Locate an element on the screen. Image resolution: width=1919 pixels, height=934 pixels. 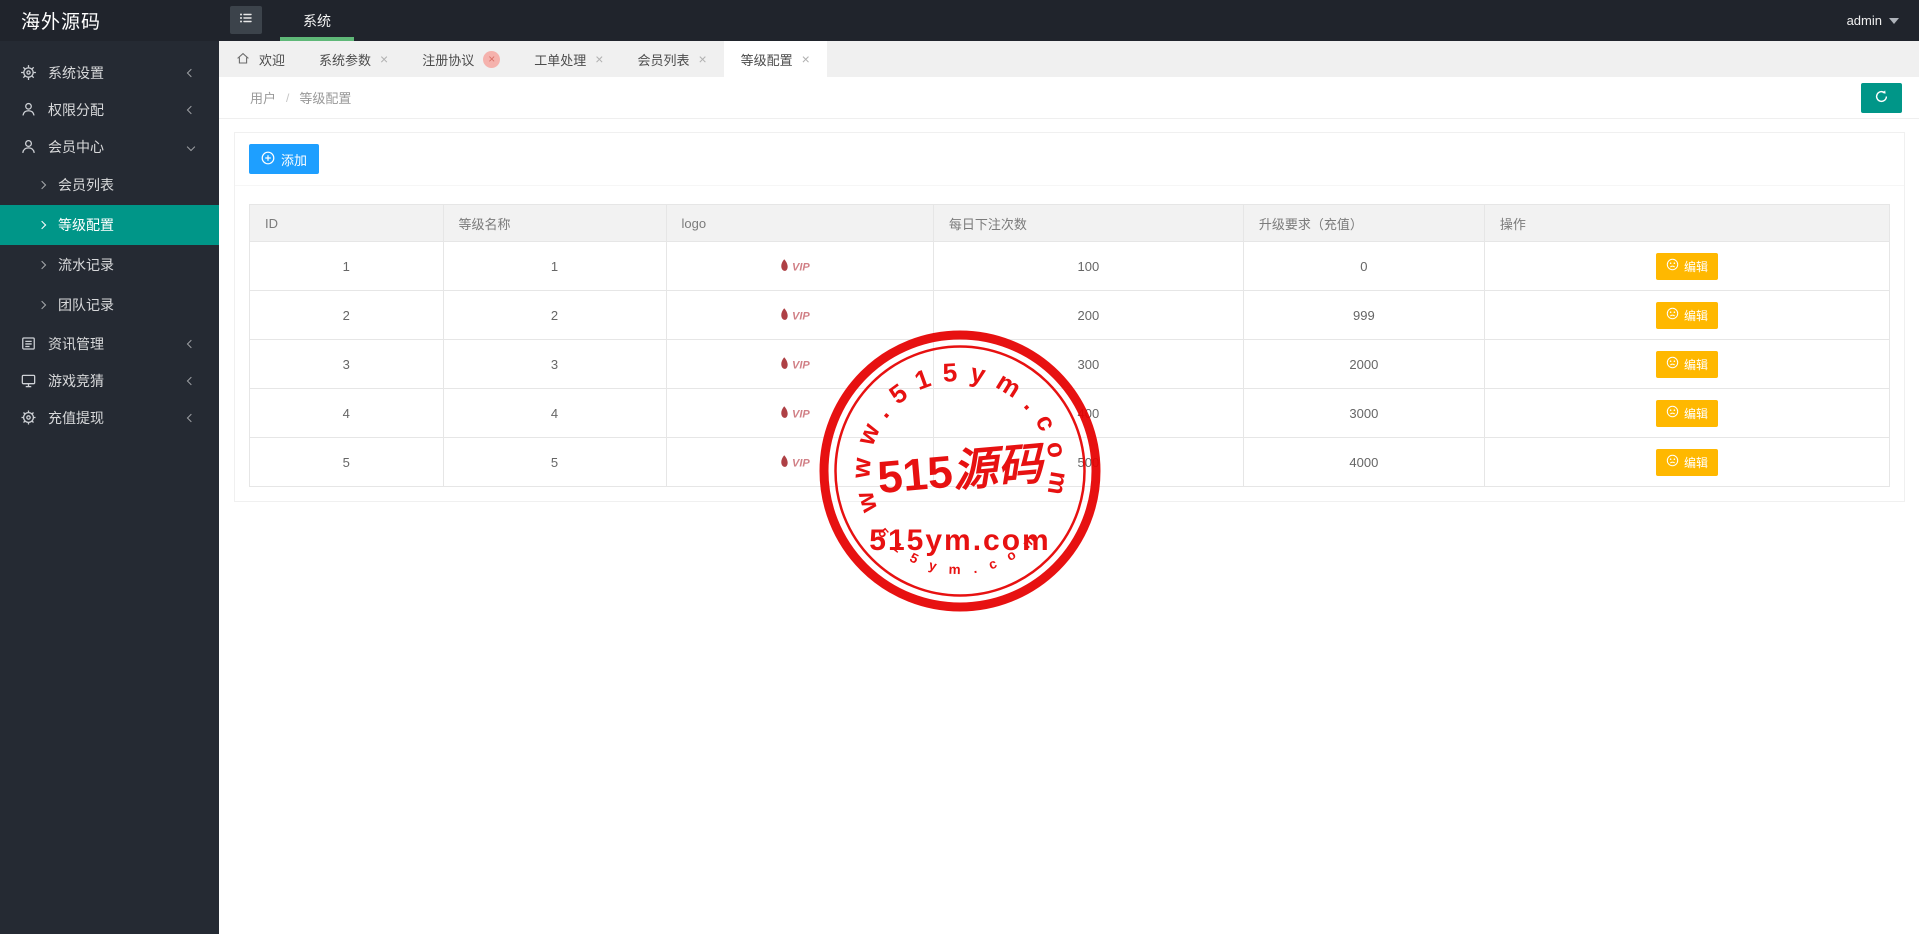
column-header-daily-bets: 每日下注次数 is located at coordinates (1088, 223).